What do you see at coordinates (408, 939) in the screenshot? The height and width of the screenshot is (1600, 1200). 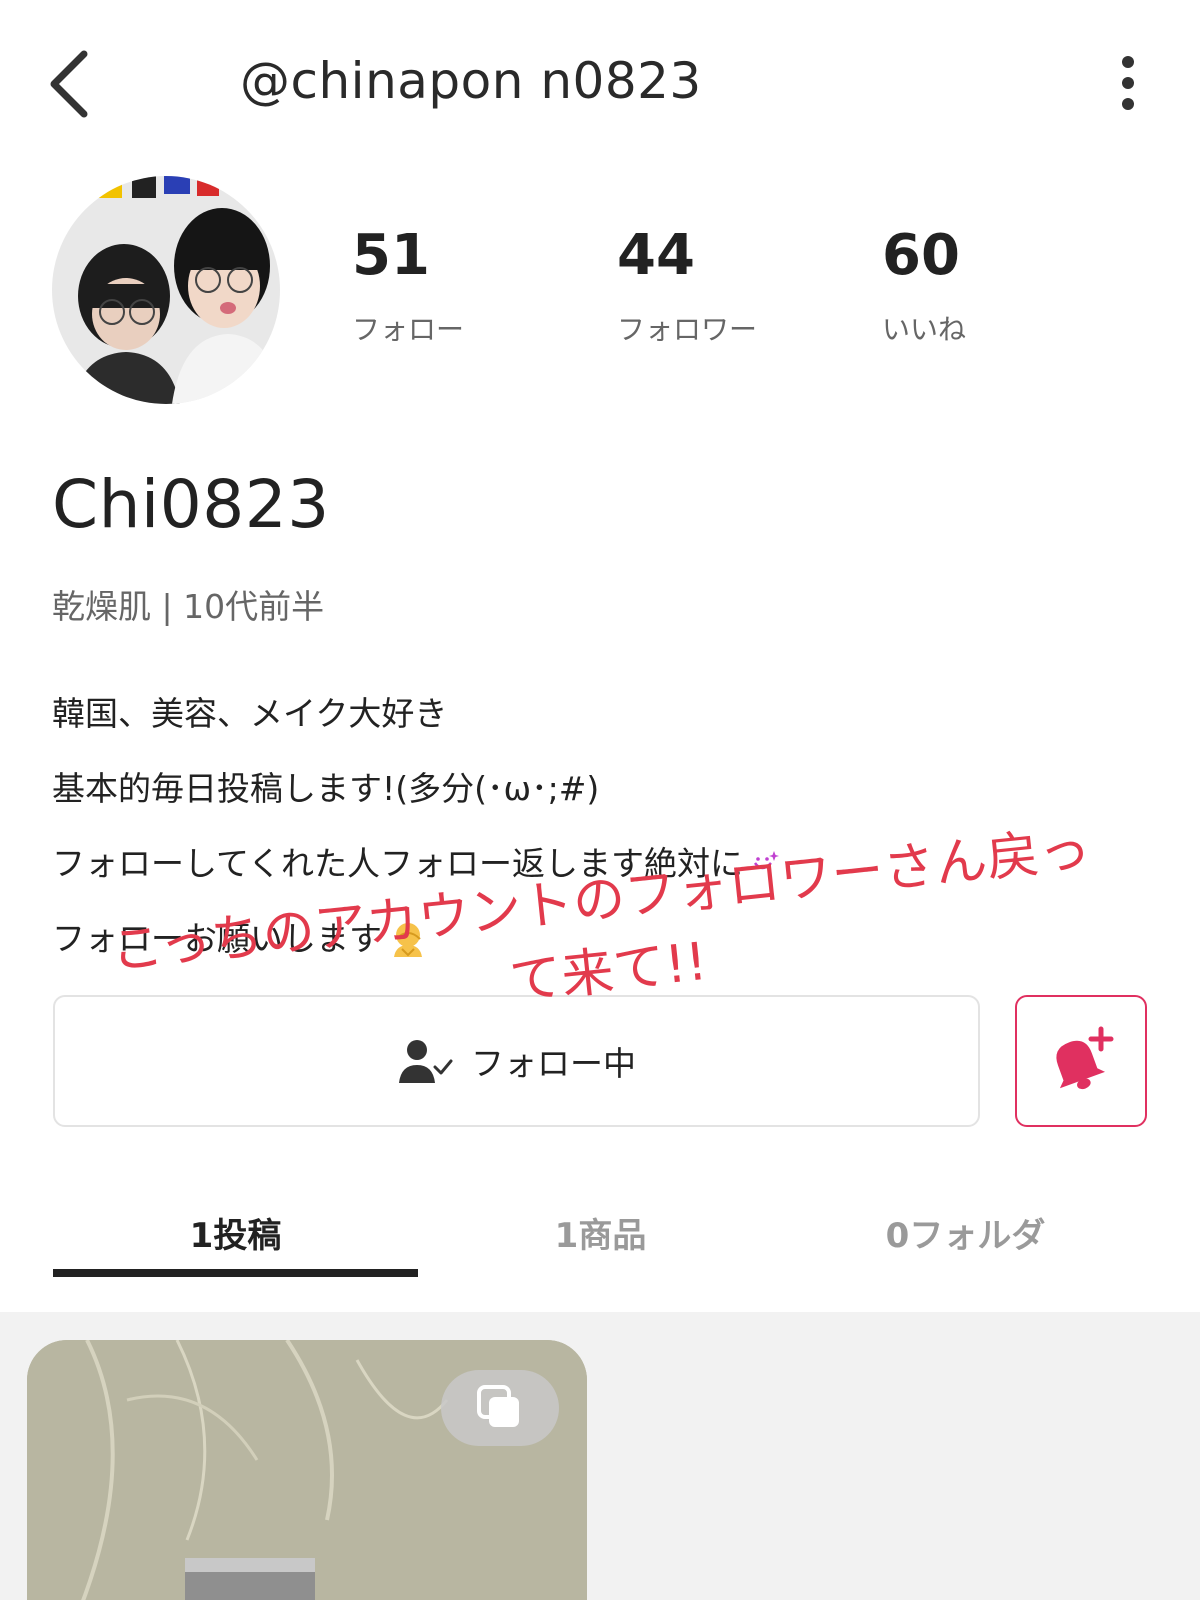 I see `bowing-person-icon` at bounding box center [408, 939].